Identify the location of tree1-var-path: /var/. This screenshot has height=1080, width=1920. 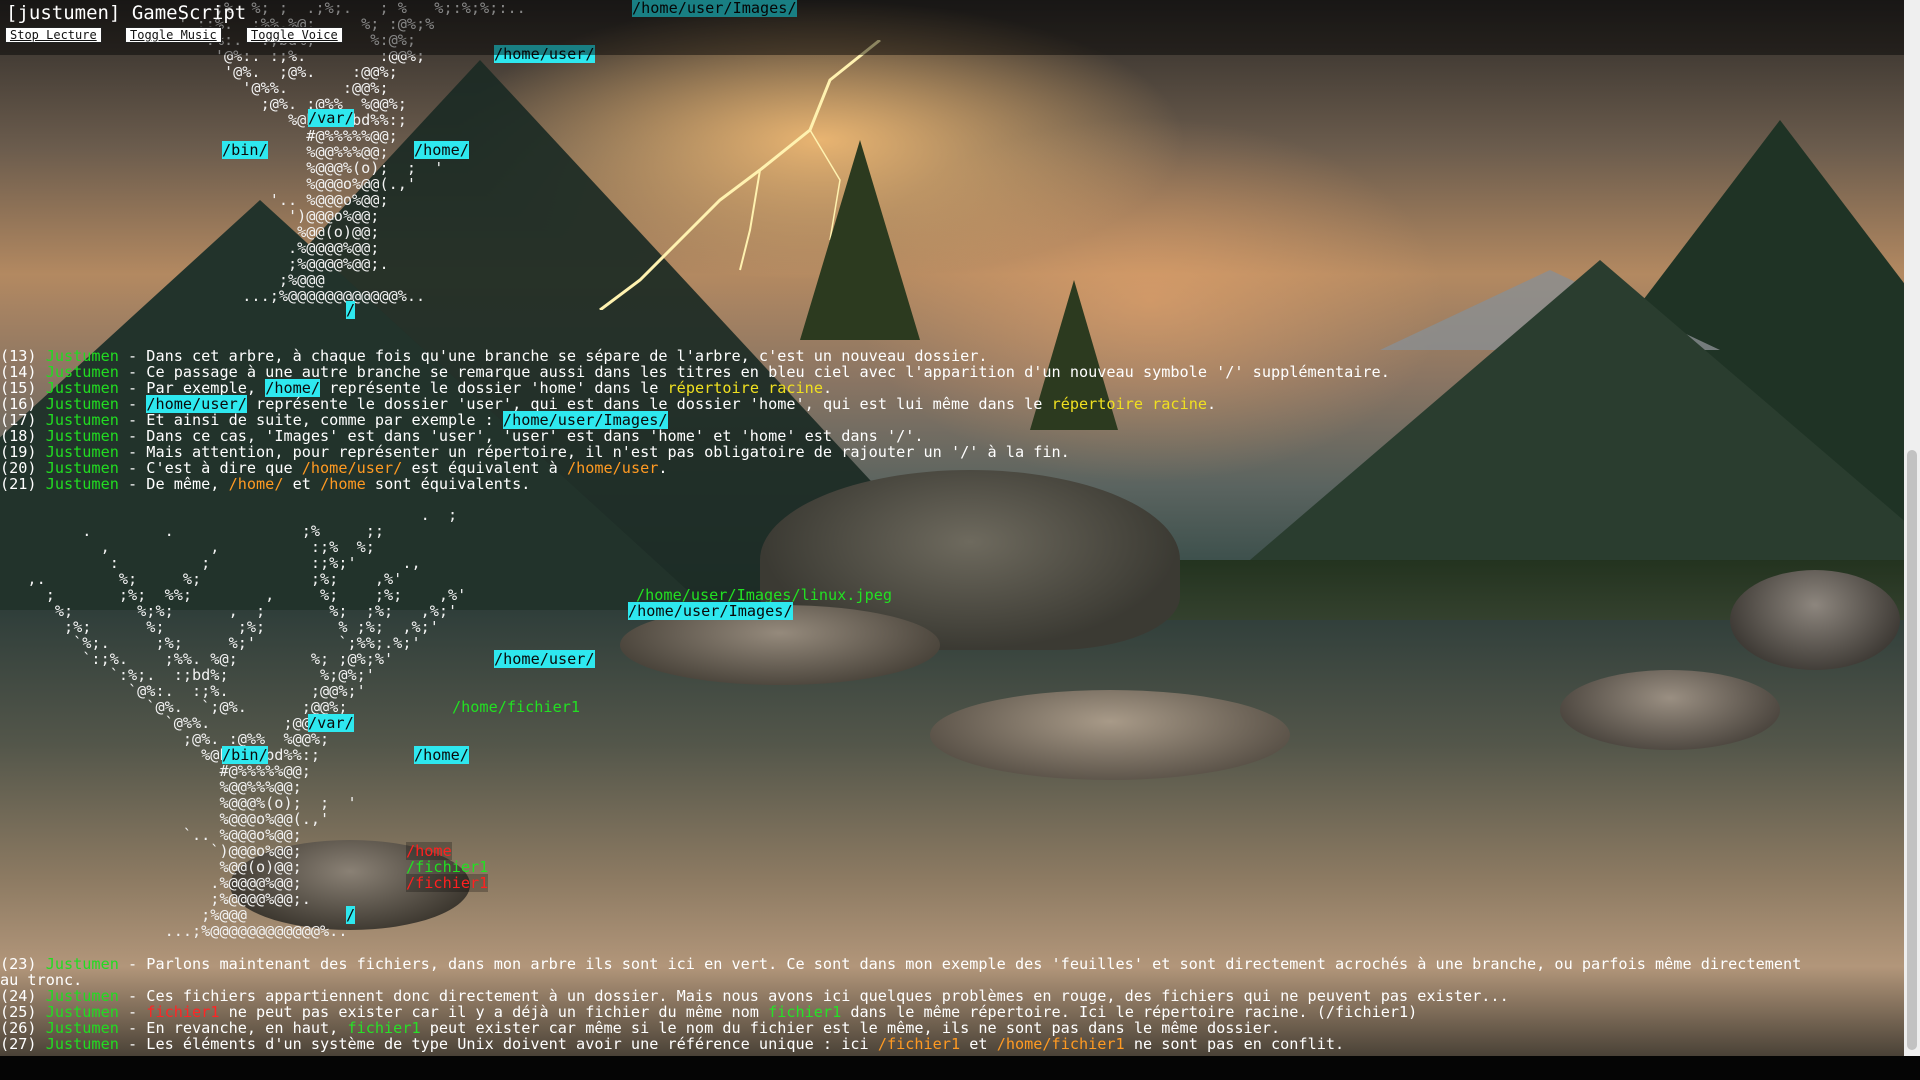
(331, 118).